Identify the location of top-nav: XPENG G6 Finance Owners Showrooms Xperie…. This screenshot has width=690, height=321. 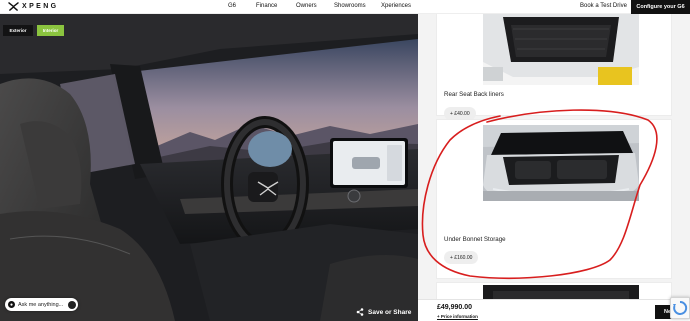
(345, 7).